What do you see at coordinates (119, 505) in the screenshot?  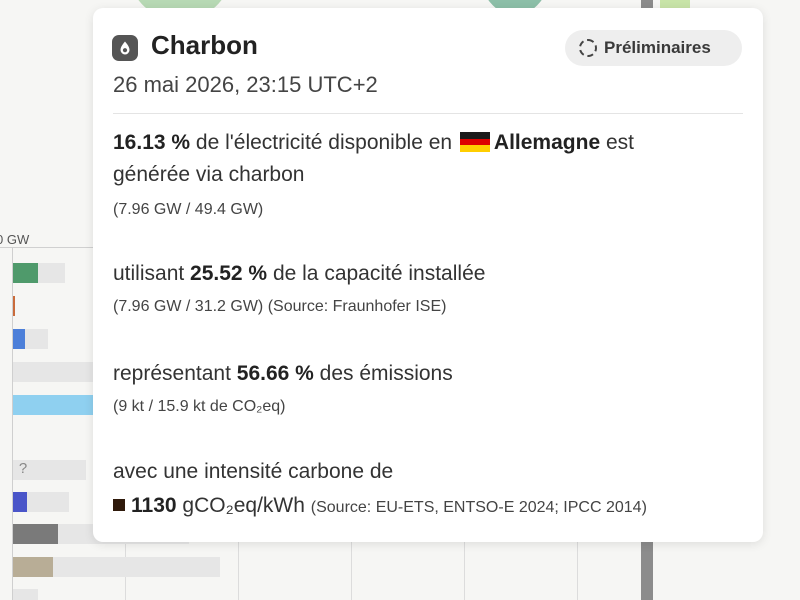 I see `coal-color-swatch` at bounding box center [119, 505].